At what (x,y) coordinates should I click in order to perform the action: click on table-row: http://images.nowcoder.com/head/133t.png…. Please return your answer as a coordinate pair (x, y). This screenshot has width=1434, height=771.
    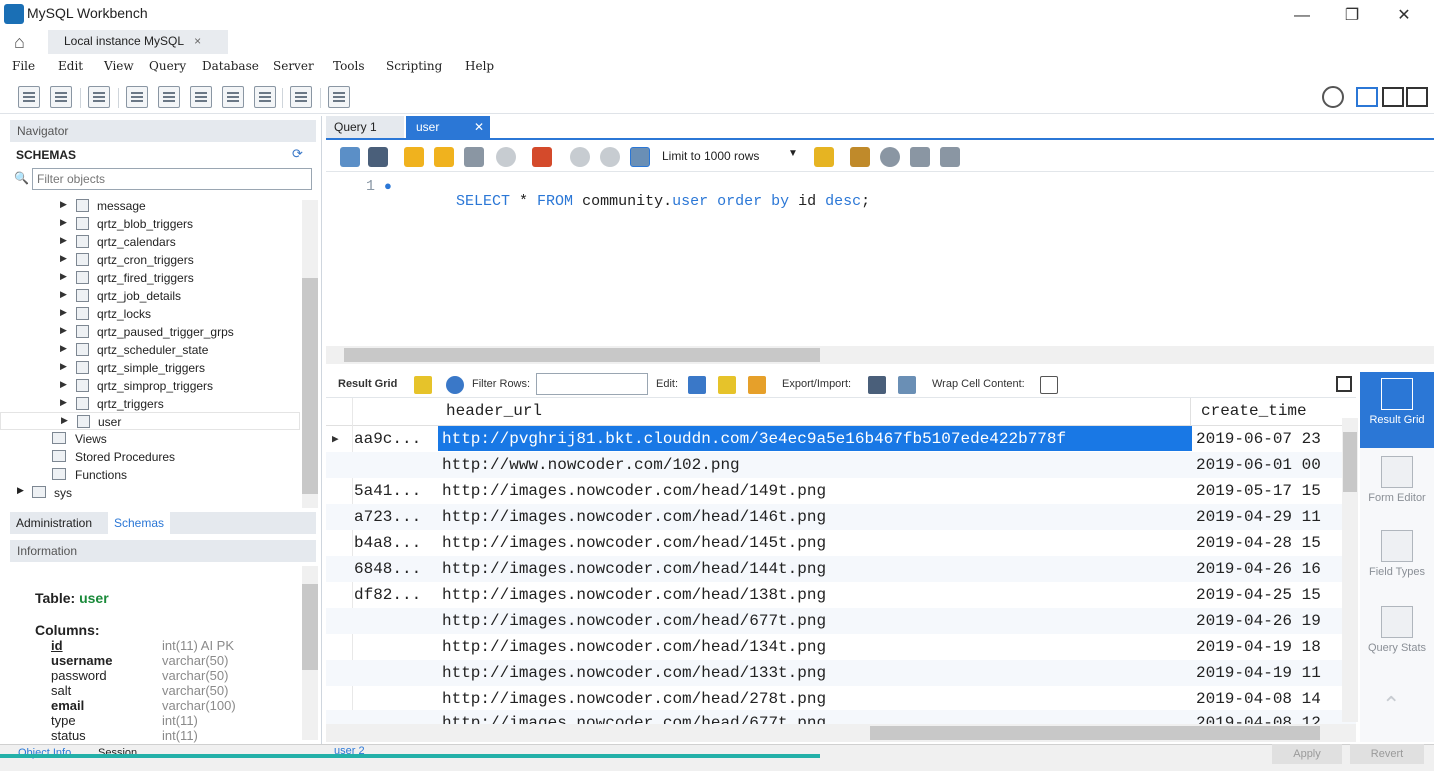
    Looking at the image, I should click on (841, 673).